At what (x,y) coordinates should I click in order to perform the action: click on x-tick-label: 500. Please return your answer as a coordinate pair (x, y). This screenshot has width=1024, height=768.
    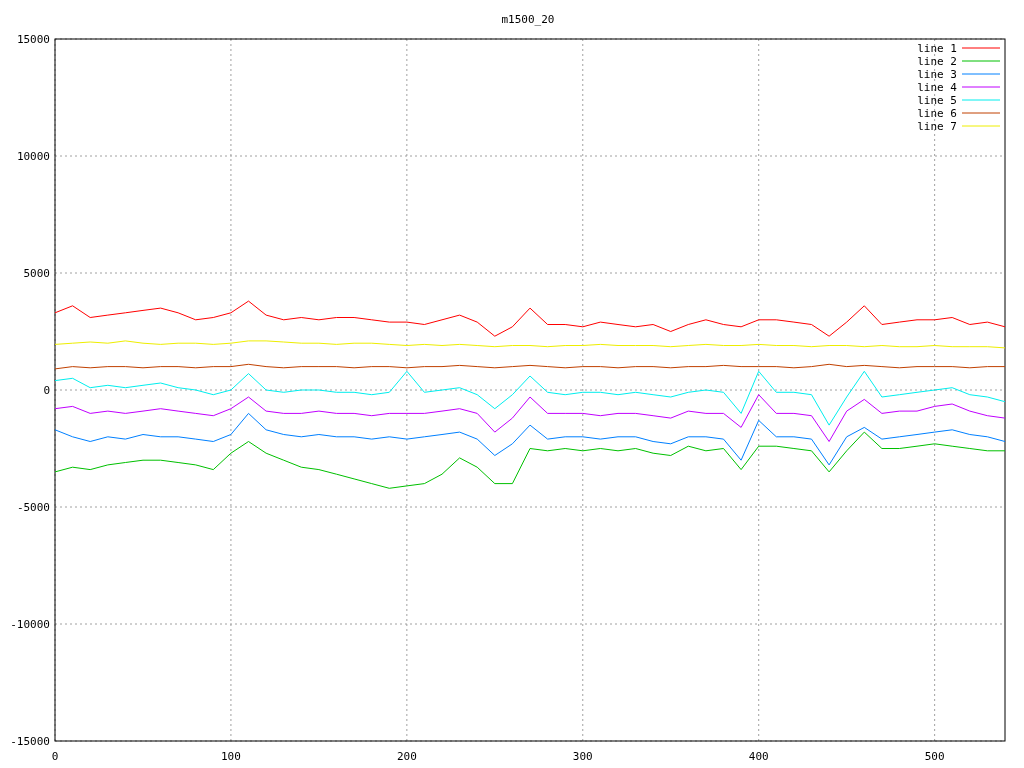
    Looking at the image, I should click on (934, 756).